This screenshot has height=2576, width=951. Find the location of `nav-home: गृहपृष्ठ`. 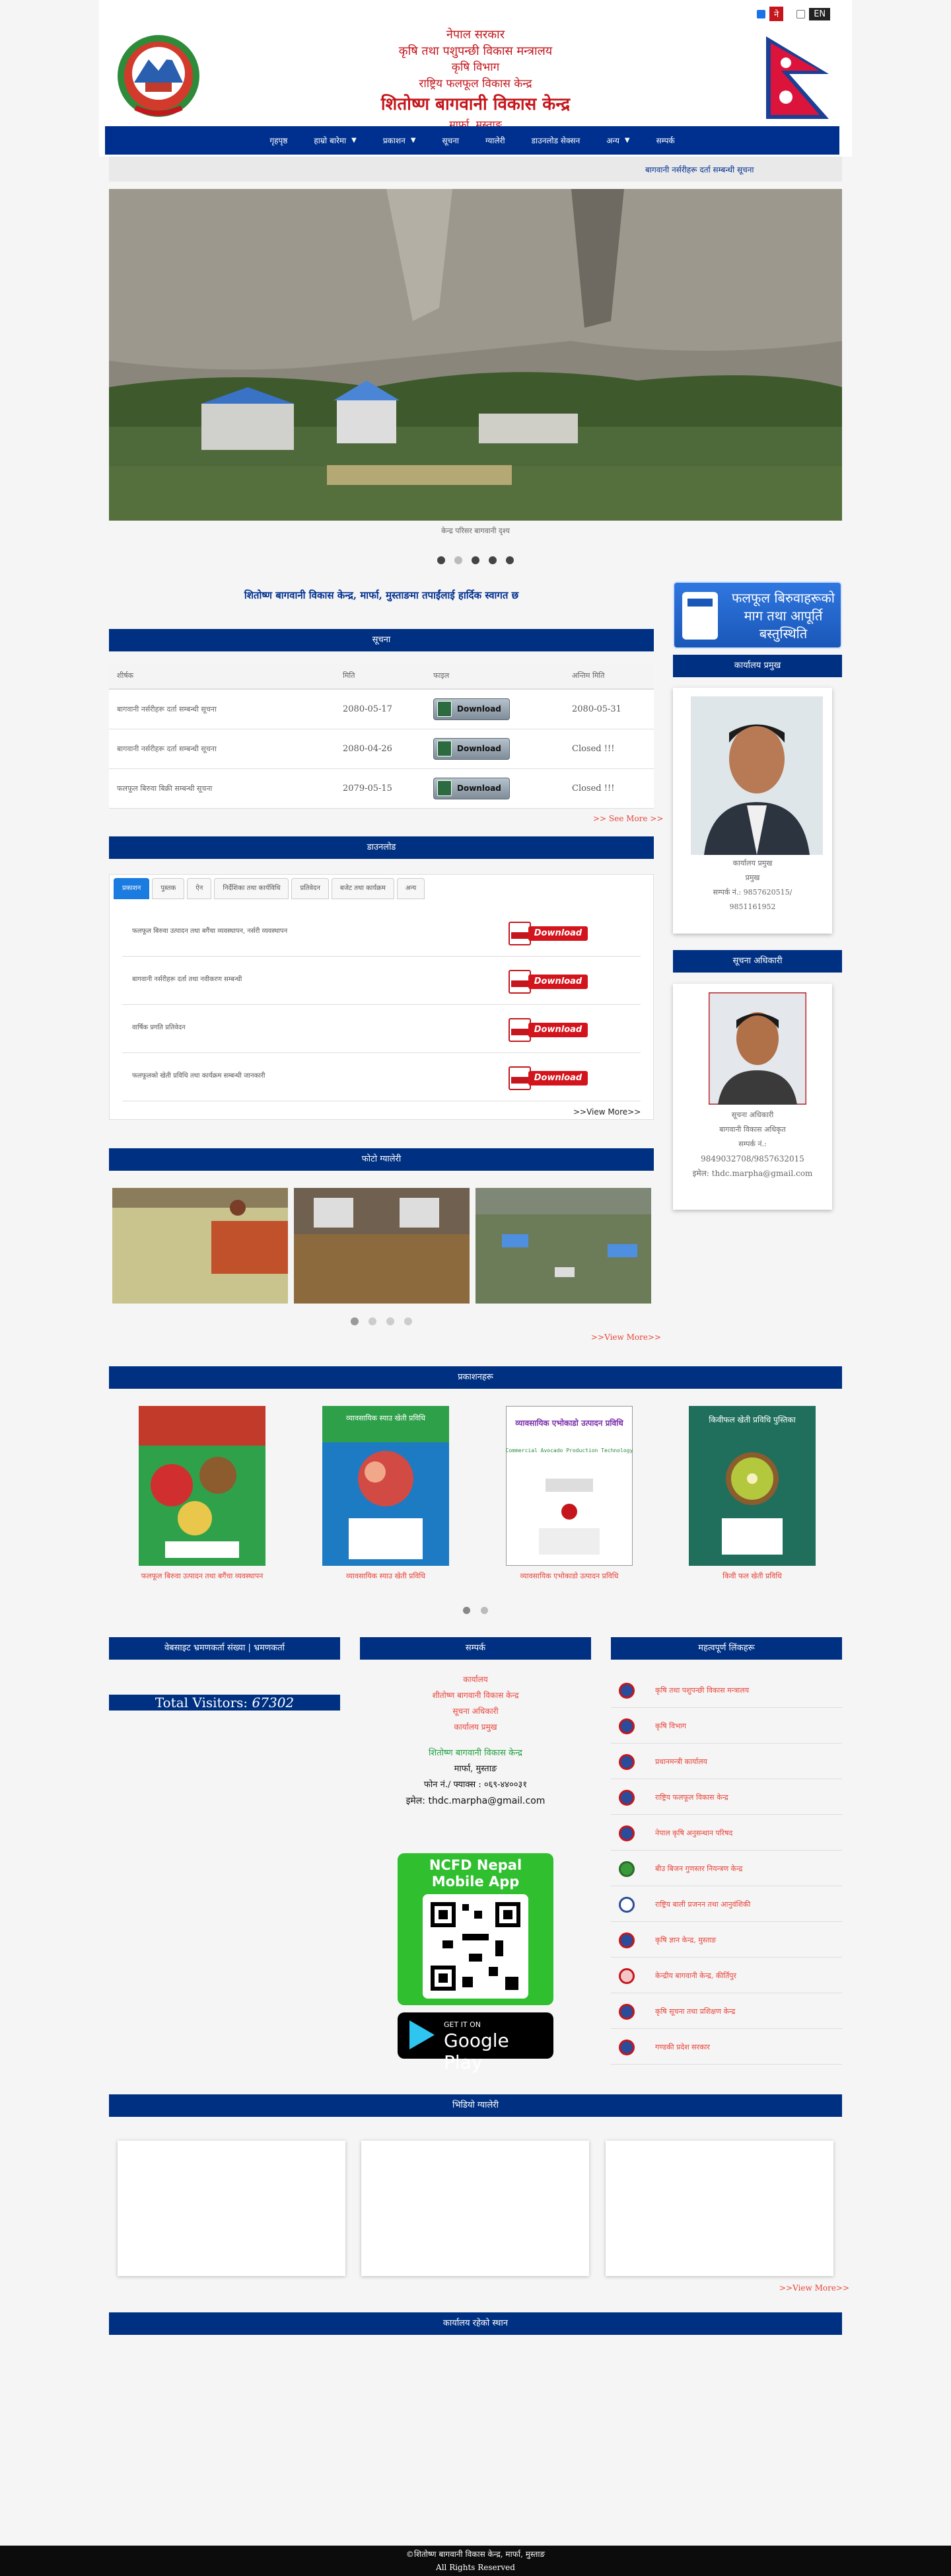

nav-home: गृहपृष्ठ is located at coordinates (278, 140).